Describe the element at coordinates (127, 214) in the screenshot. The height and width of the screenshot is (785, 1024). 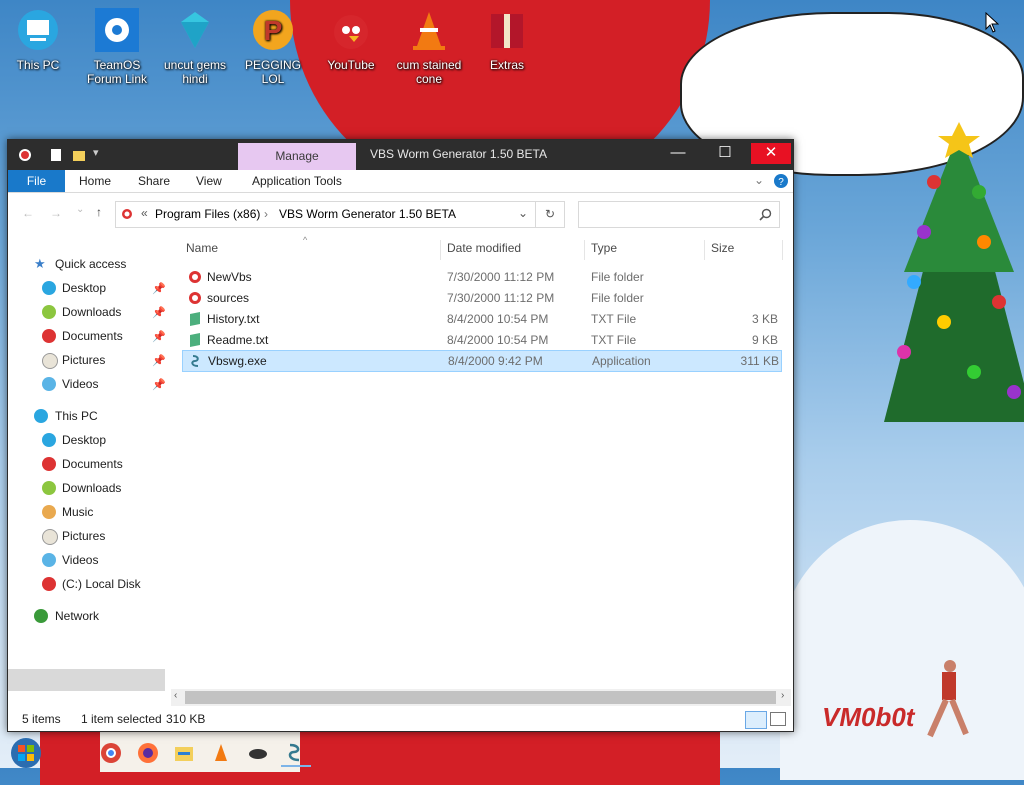
I see `folder-location-icon` at that location.